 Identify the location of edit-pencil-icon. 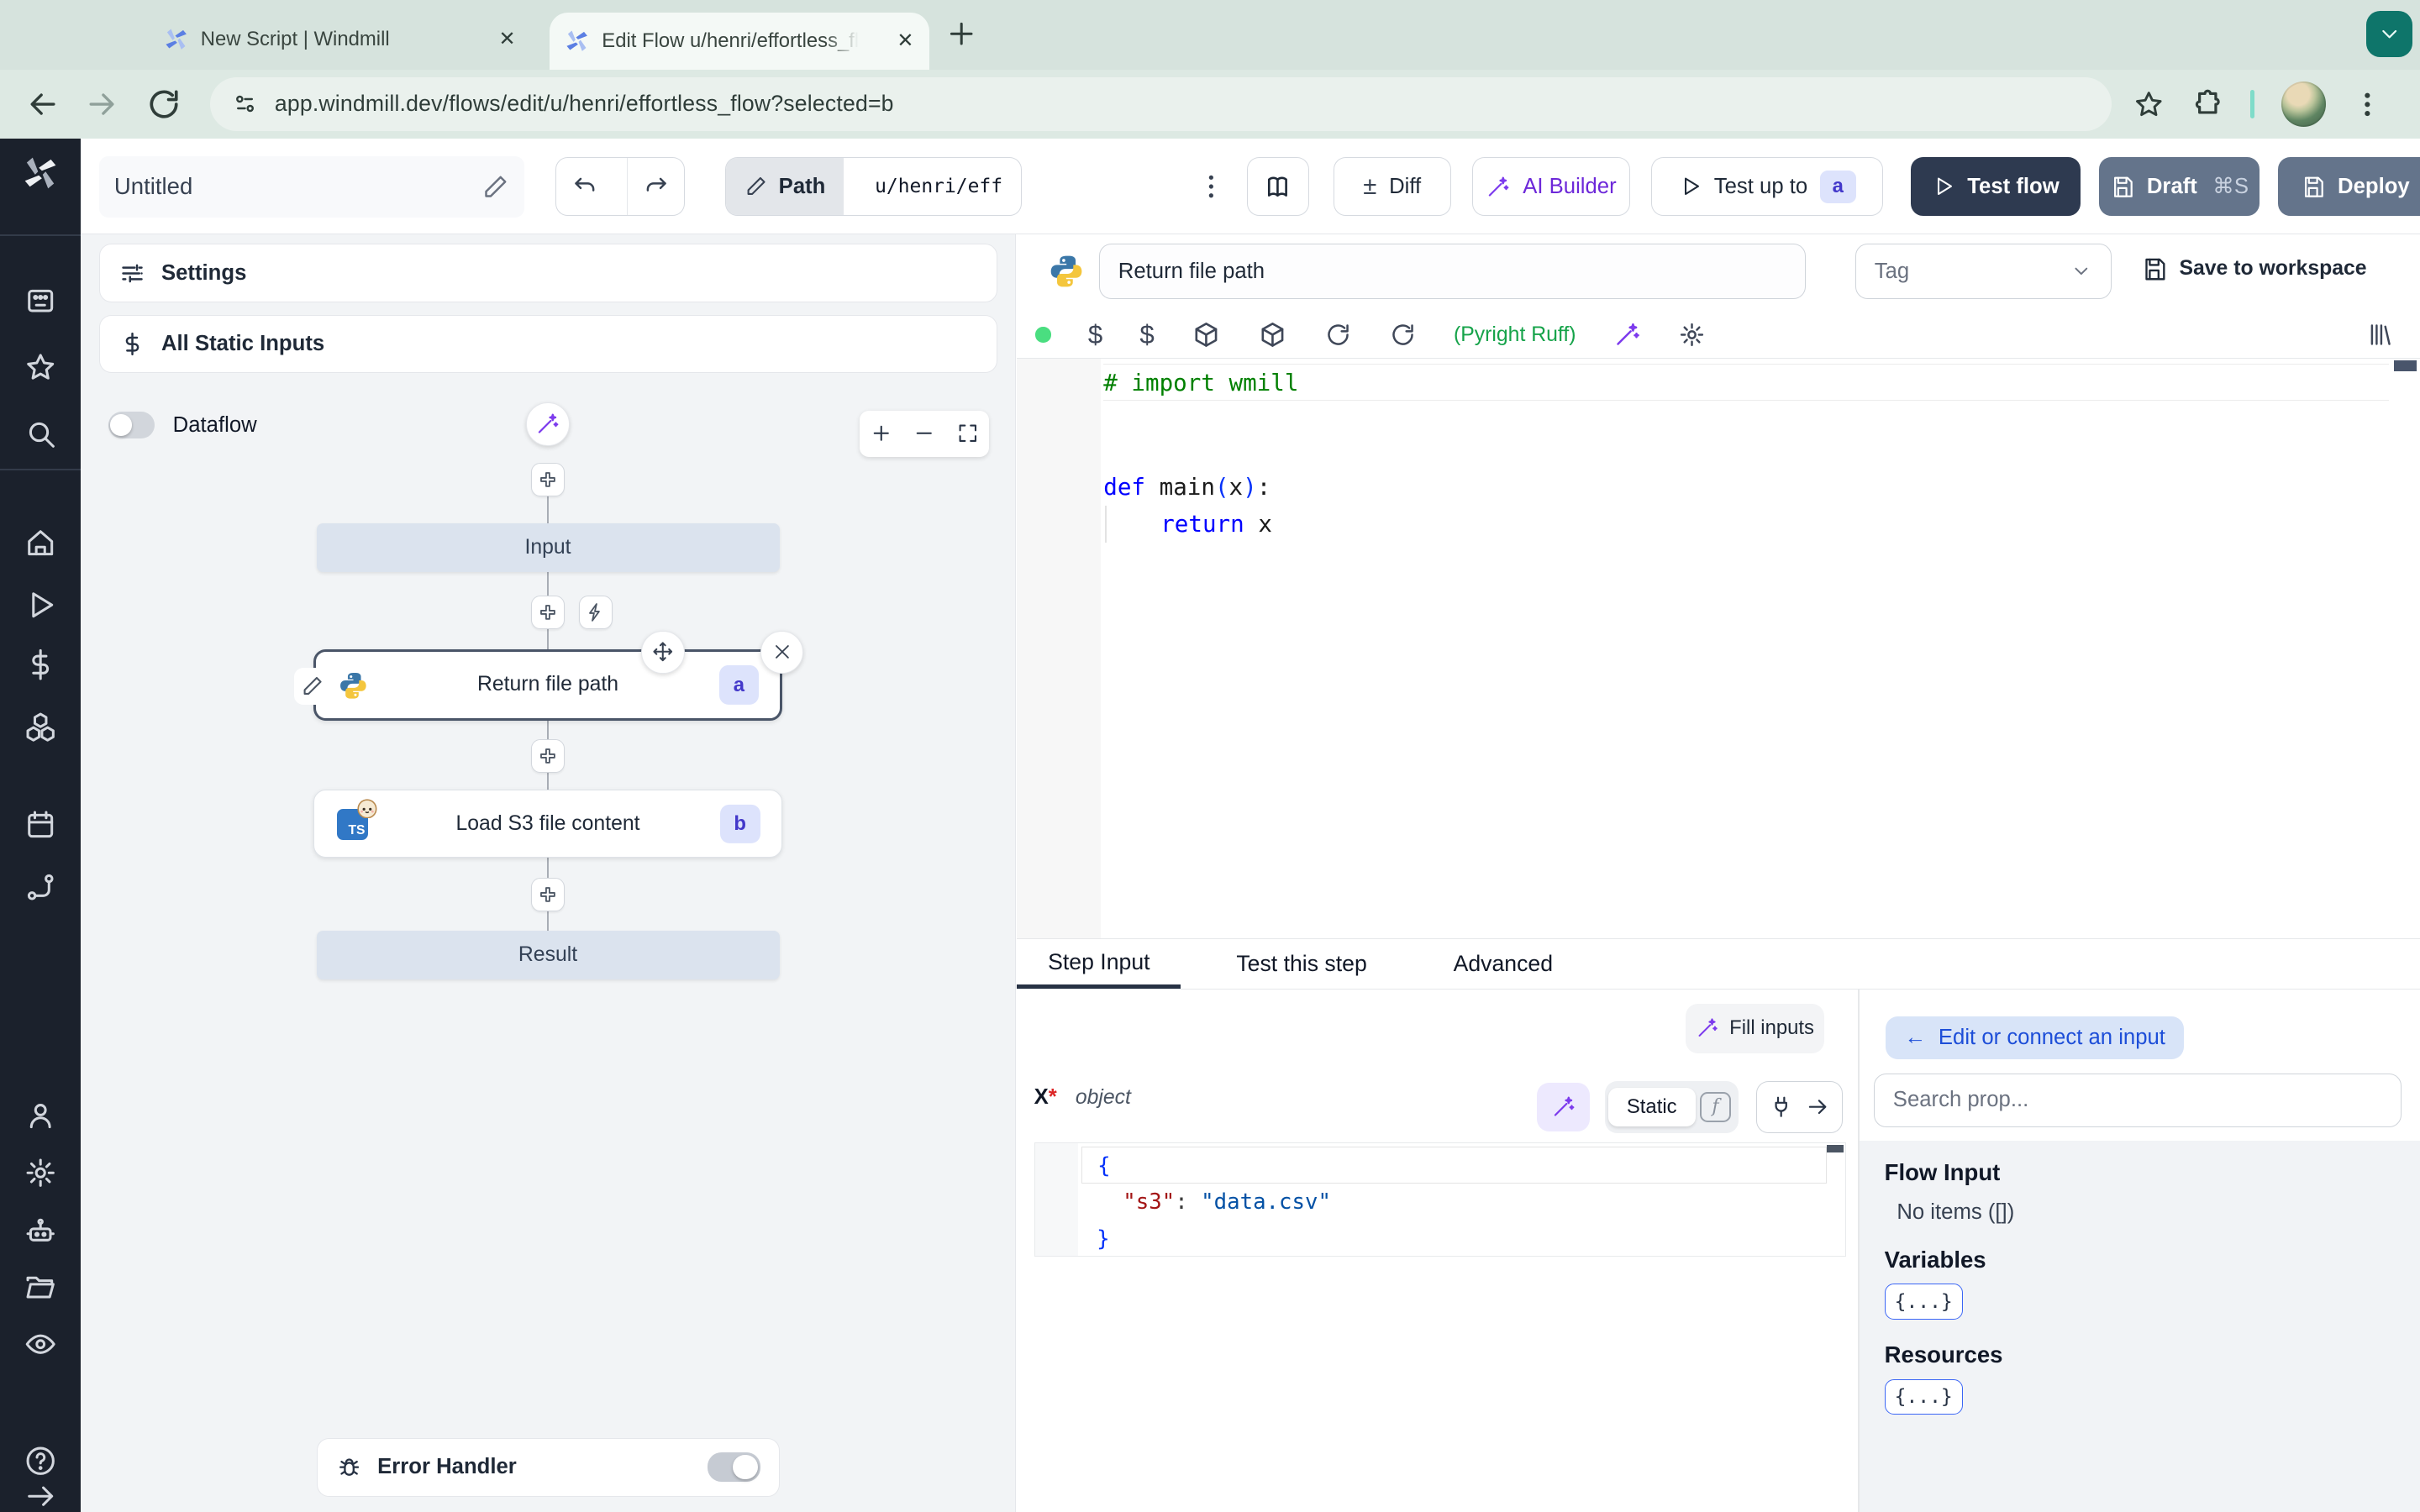
(495, 187).